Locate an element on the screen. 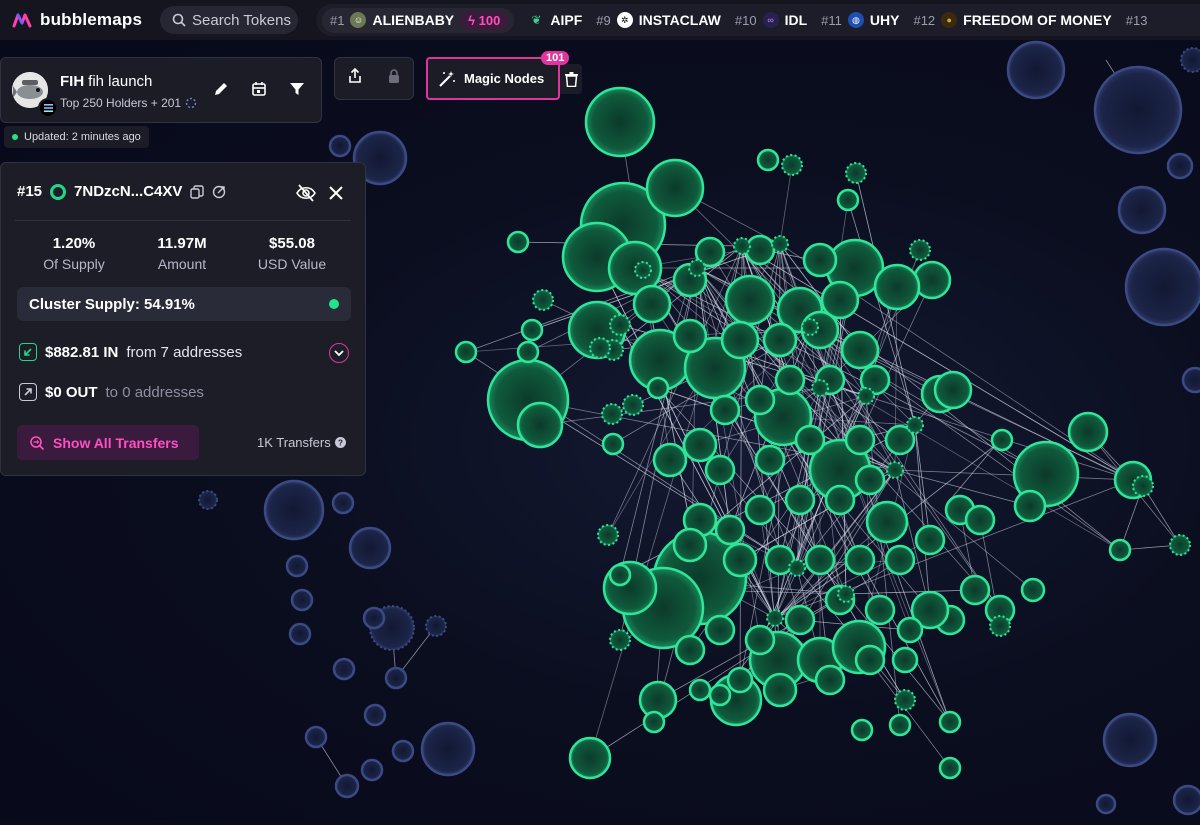  edit-button is located at coordinates (221, 89).